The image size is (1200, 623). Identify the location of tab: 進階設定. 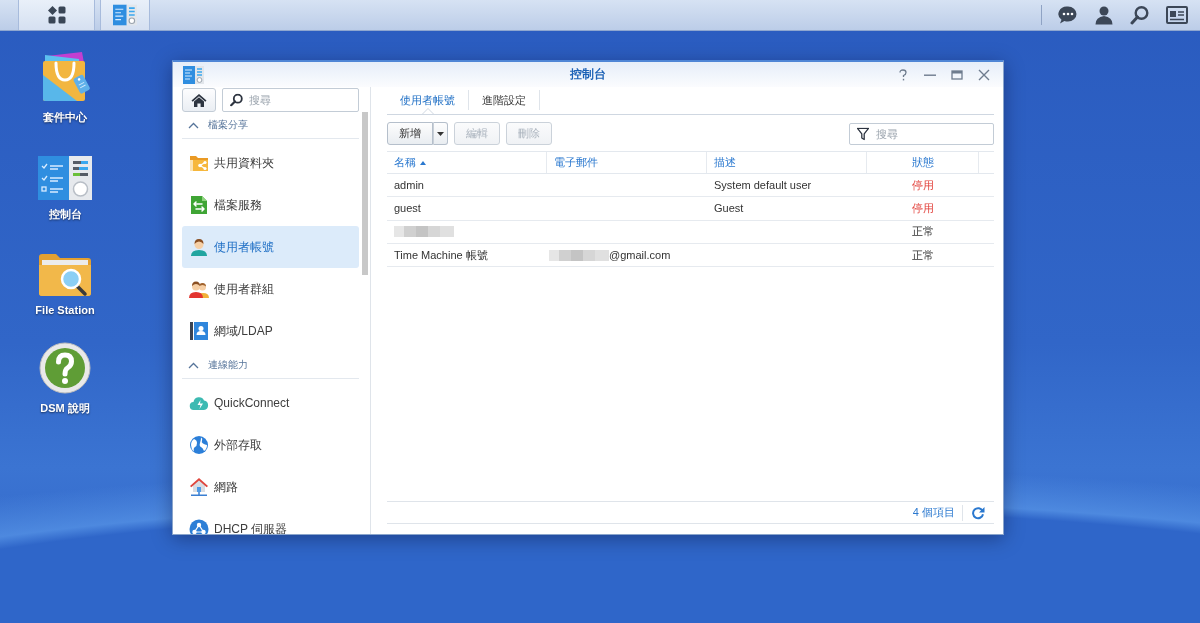
(504, 100).